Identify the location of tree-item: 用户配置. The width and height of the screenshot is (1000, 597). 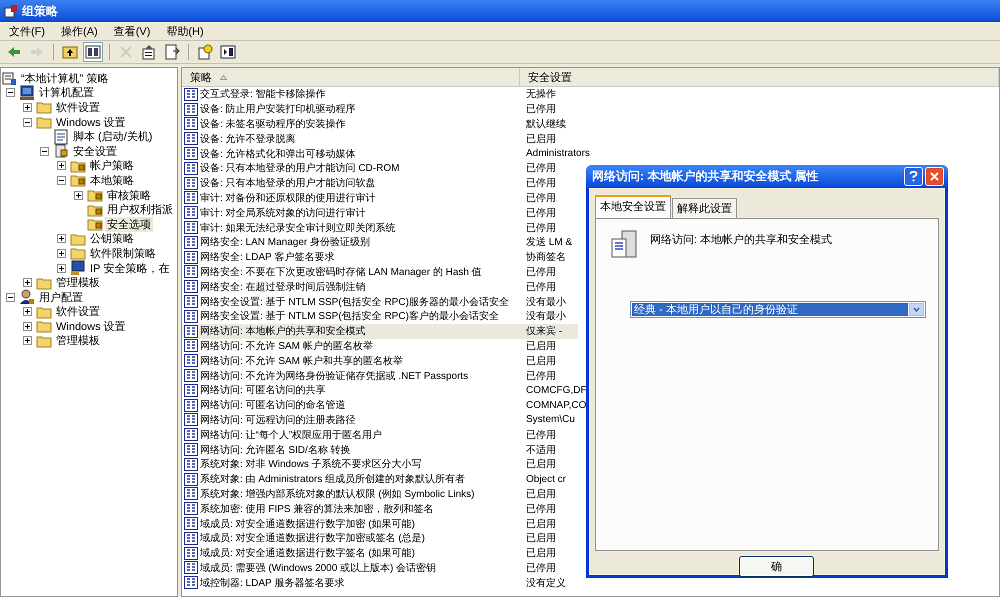
(61, 297).